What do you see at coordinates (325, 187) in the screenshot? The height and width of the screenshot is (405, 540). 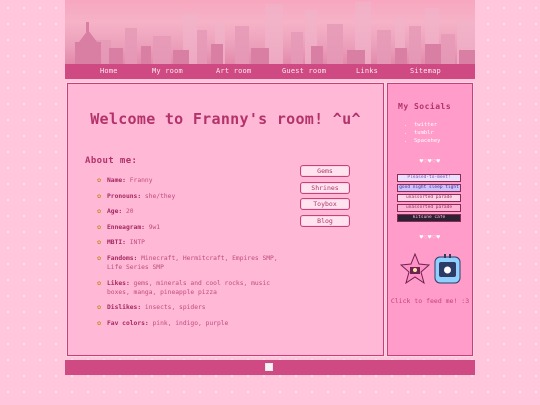 I see `shrines-button: Shrines` at bounding box center [325, 187].